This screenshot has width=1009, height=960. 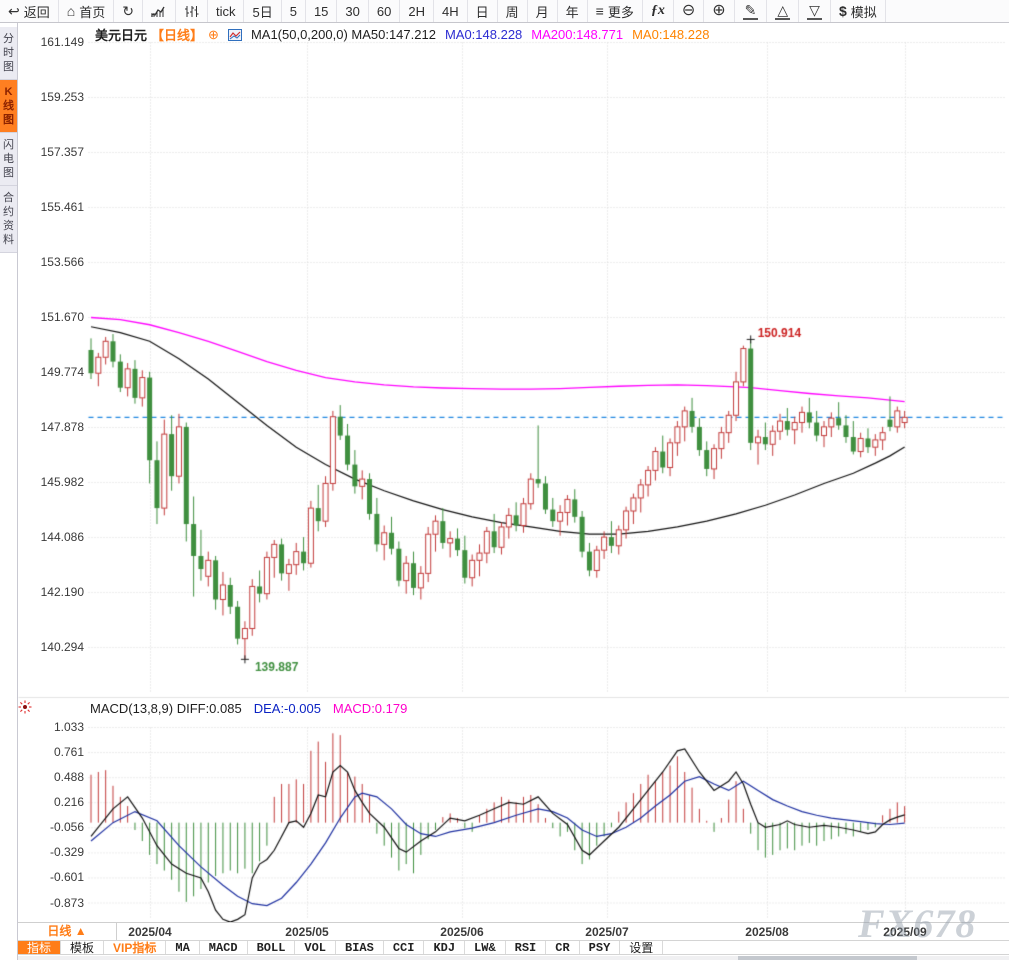 I want to click on zoom-out-icon: ⊖, so click(x=688, y=10).